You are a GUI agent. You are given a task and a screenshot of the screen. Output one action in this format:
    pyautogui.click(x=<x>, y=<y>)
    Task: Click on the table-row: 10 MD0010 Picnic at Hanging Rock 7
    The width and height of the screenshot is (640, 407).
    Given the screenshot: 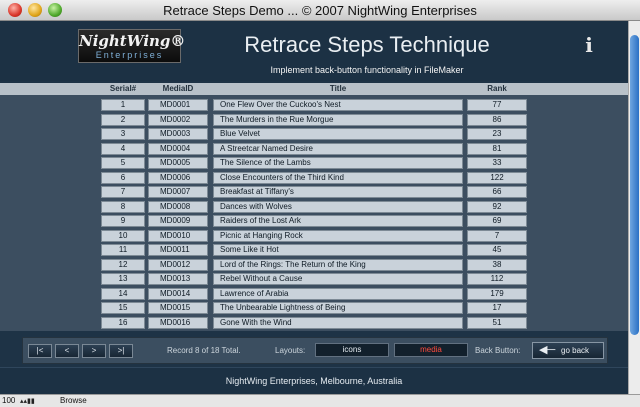 What is the action you would take?
    pyautogui.click(x=314, y=236)
    